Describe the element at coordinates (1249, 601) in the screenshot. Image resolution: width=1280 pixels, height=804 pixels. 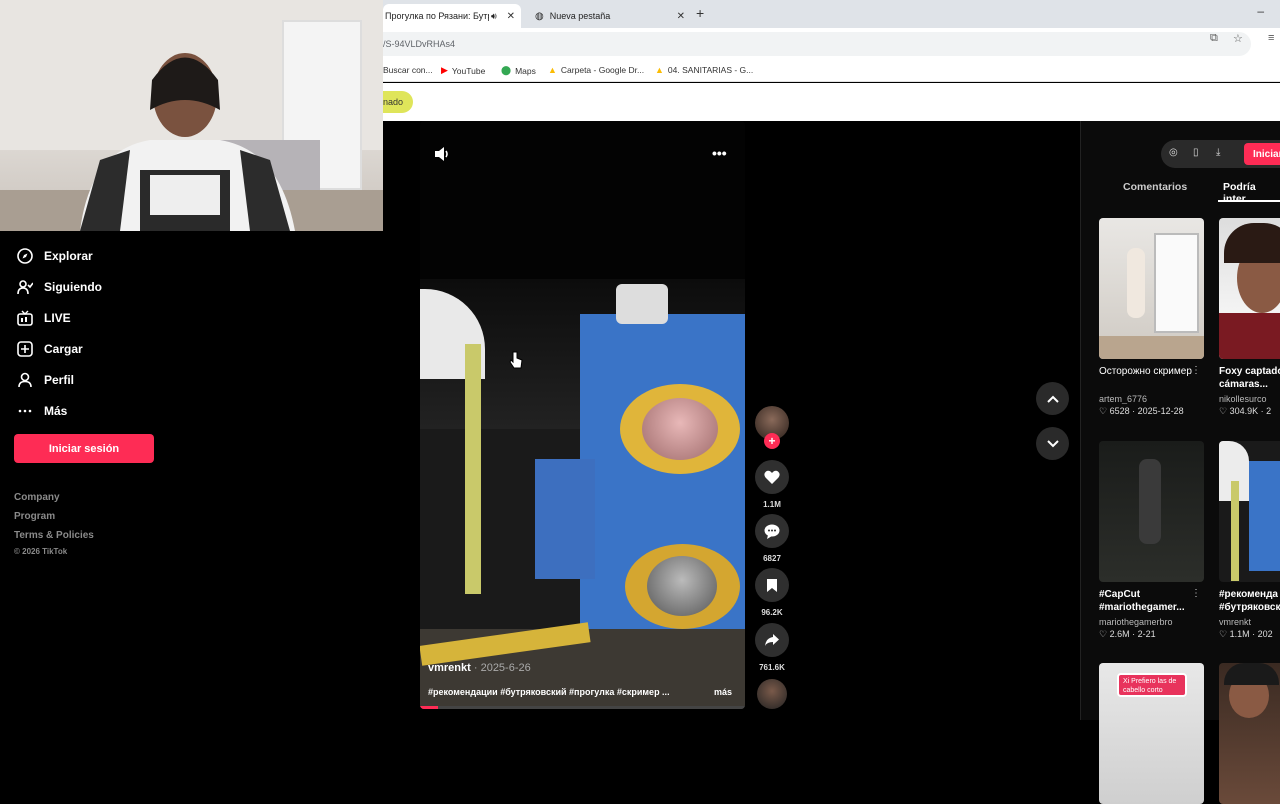
I see `card-title: #рекоменда #бутряковск` at that location.